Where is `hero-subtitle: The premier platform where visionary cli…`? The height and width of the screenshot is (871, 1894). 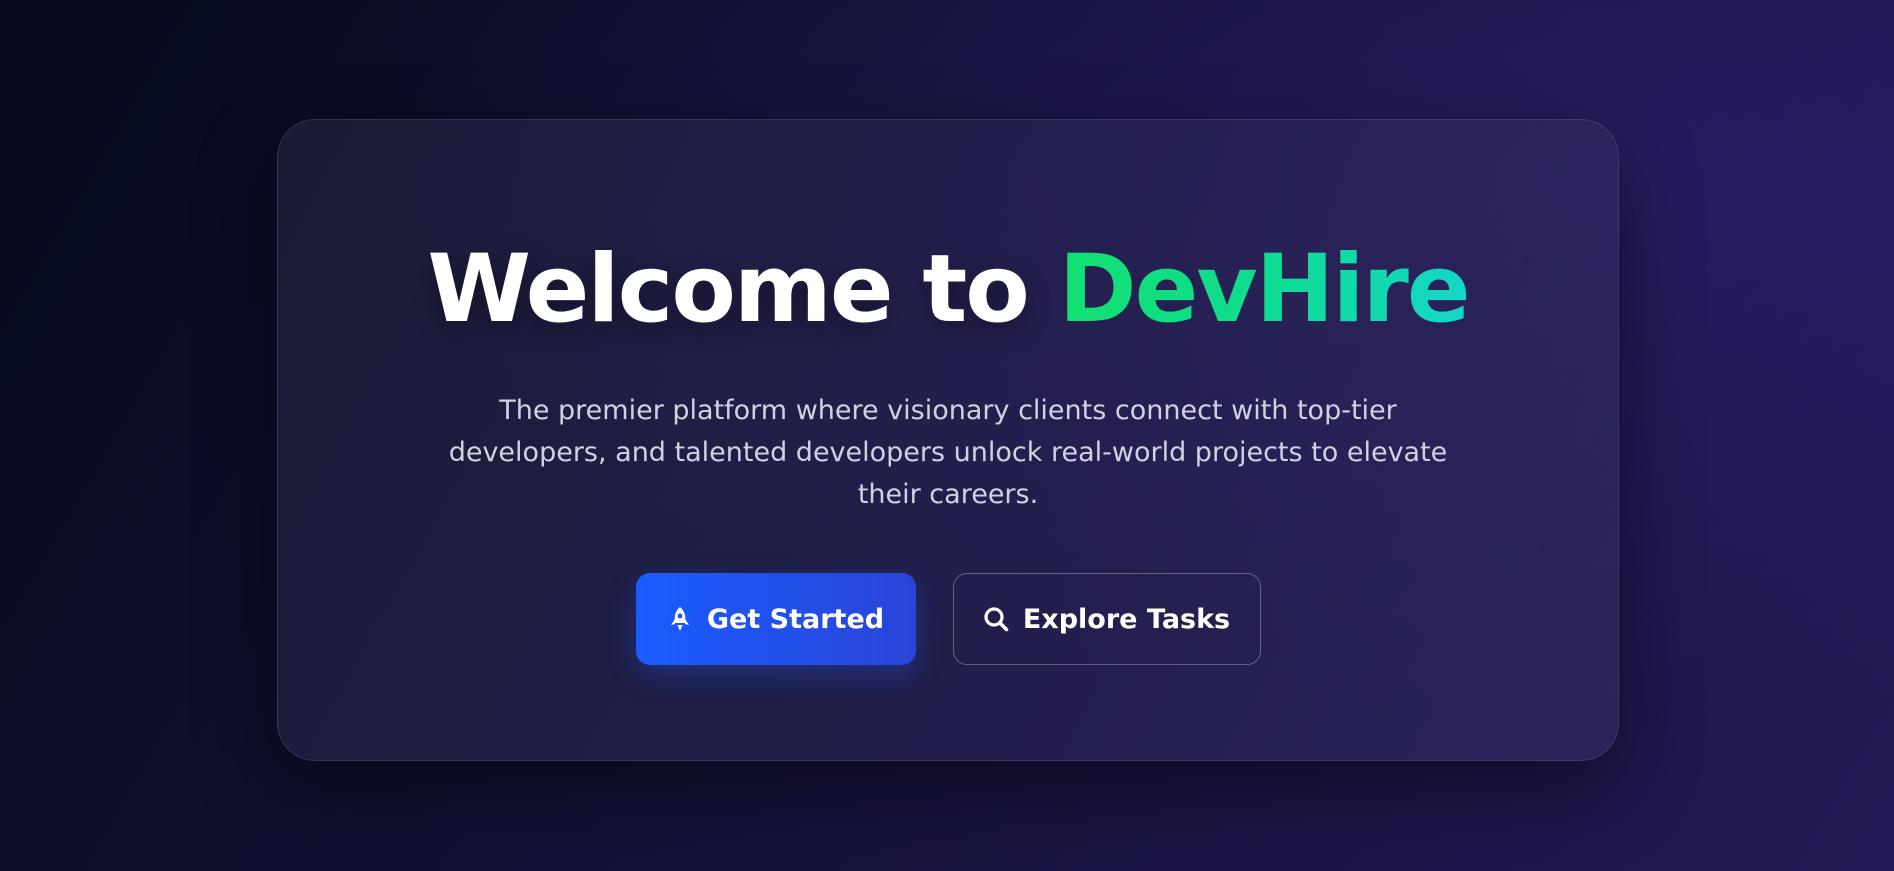
hero-subtitle: The premier platform where visionary cli… is located at coordinates (948, 452).